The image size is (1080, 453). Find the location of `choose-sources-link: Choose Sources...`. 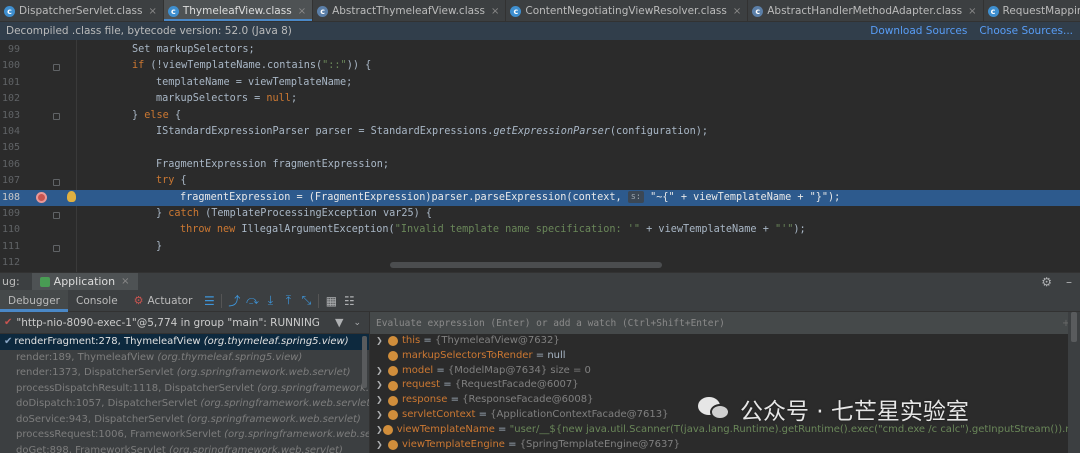

choose-sources-link: Choose Sources... is located at coordinates (1026, 31).